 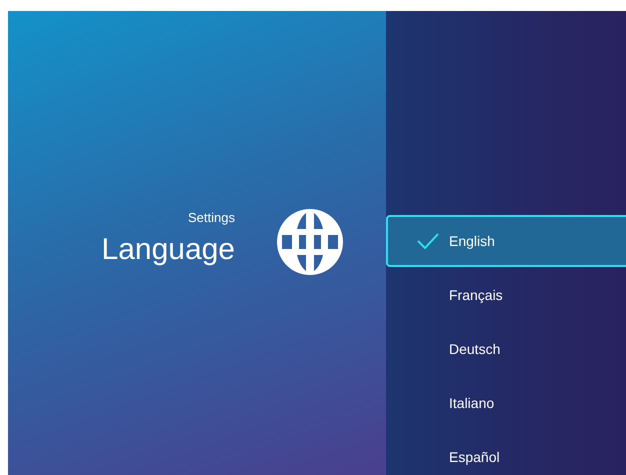 I want to click on language-option: Italiano, so click(x=506, y=403).